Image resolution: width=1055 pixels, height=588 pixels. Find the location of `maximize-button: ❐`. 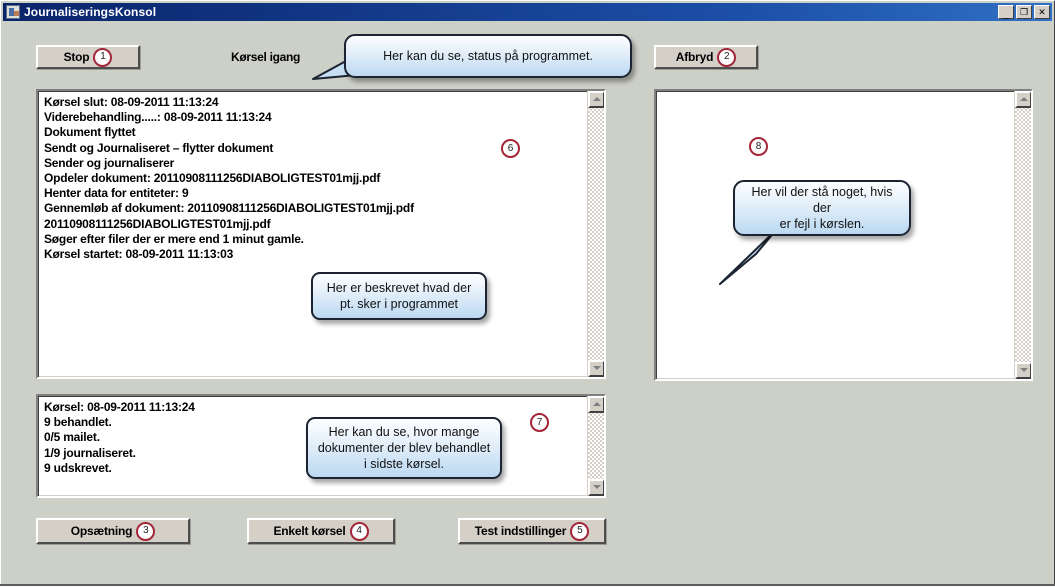

maximize-button: ❐ is located at coordinates (1024, 12).